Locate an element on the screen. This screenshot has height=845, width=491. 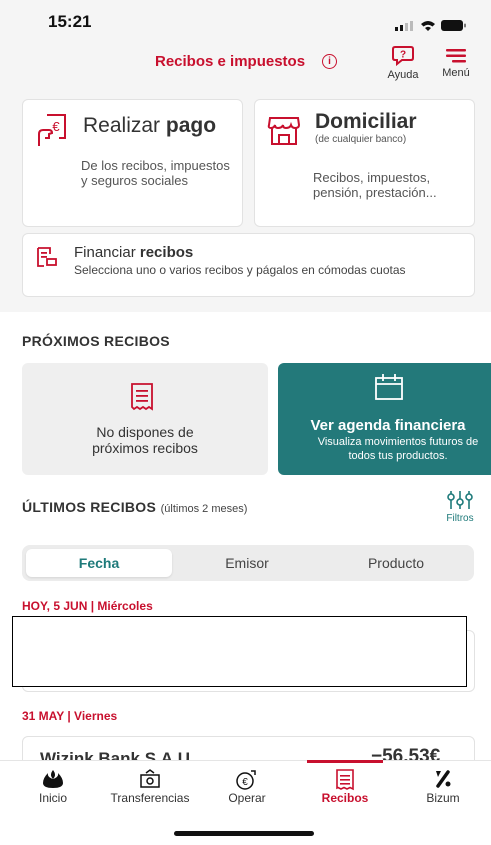
nav-item-recibos: Recibos is located at coordinates (345, 787).